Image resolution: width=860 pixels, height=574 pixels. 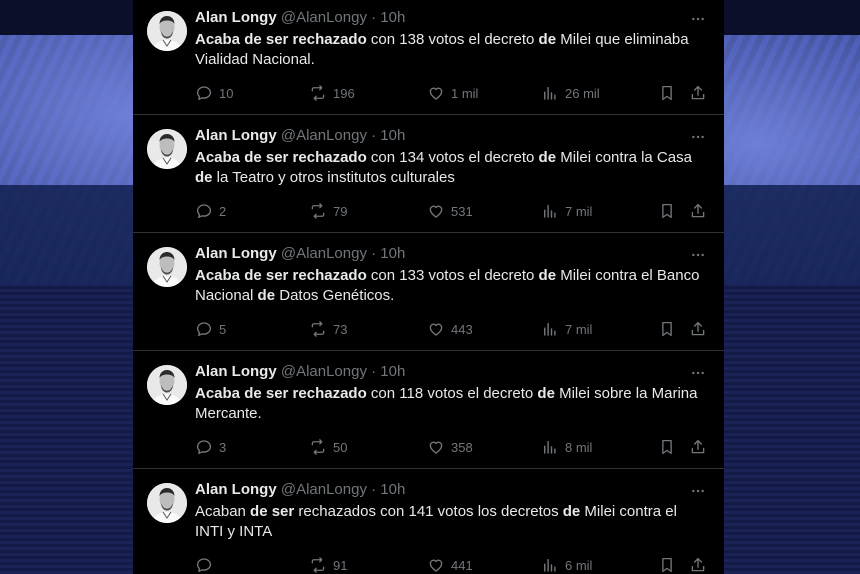 What do you see at coordinates (462, 565) in the screenshot?
I see `like-count: 441` at bounding box center [462, 565].